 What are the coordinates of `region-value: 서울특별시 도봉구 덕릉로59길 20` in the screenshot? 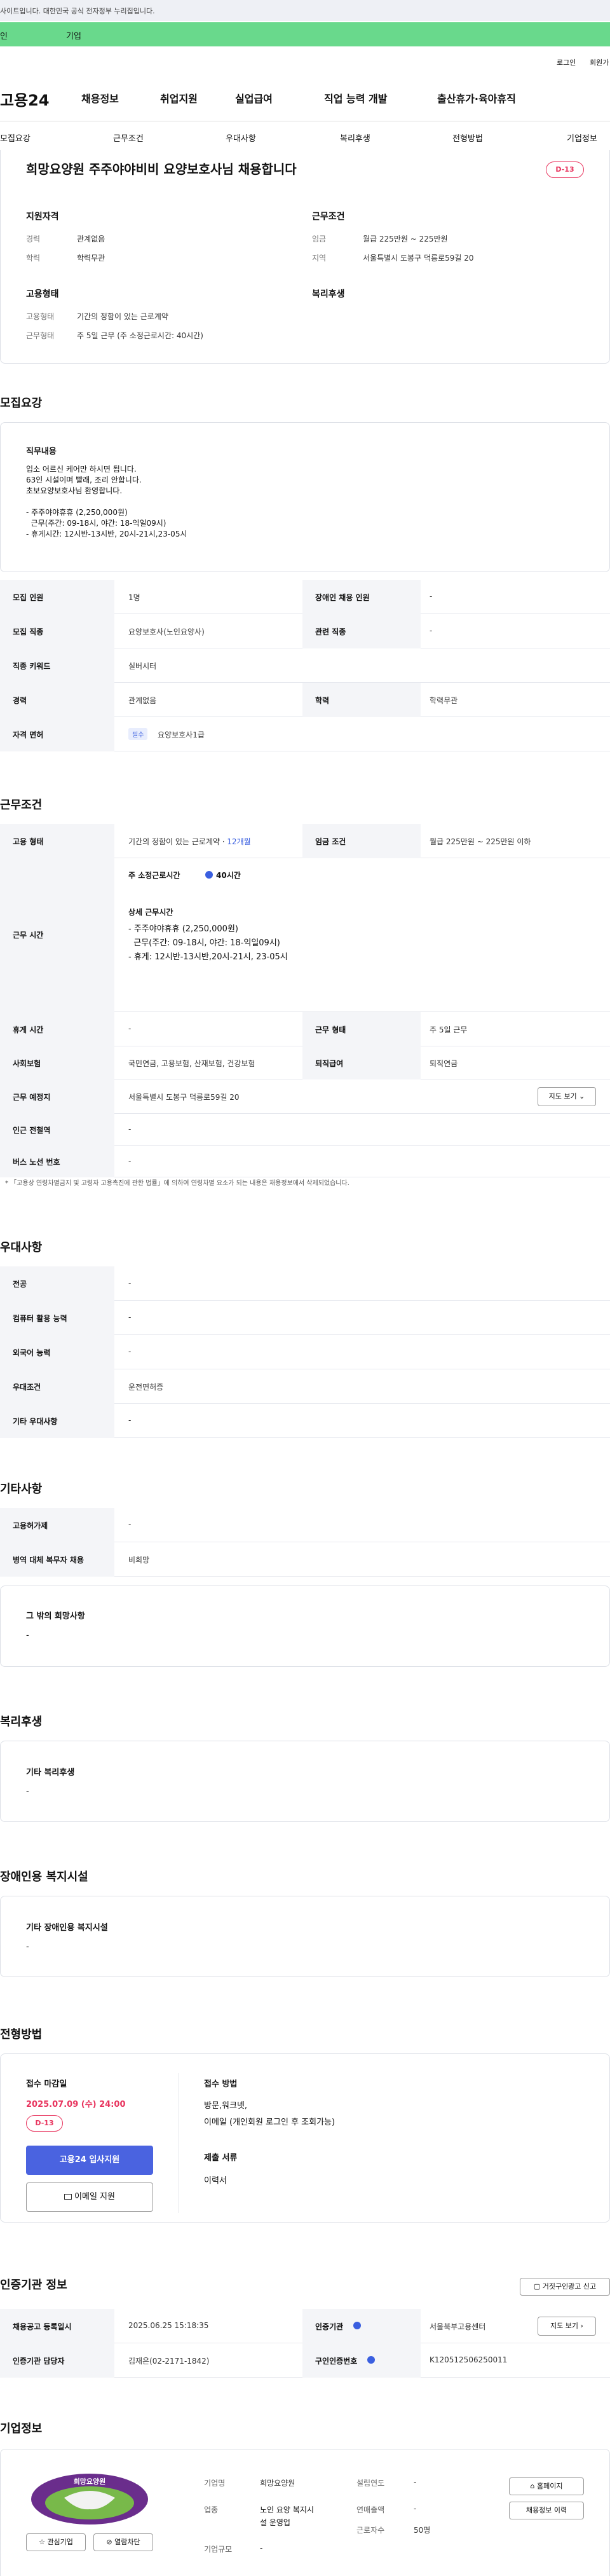 It's located at (418, 258).